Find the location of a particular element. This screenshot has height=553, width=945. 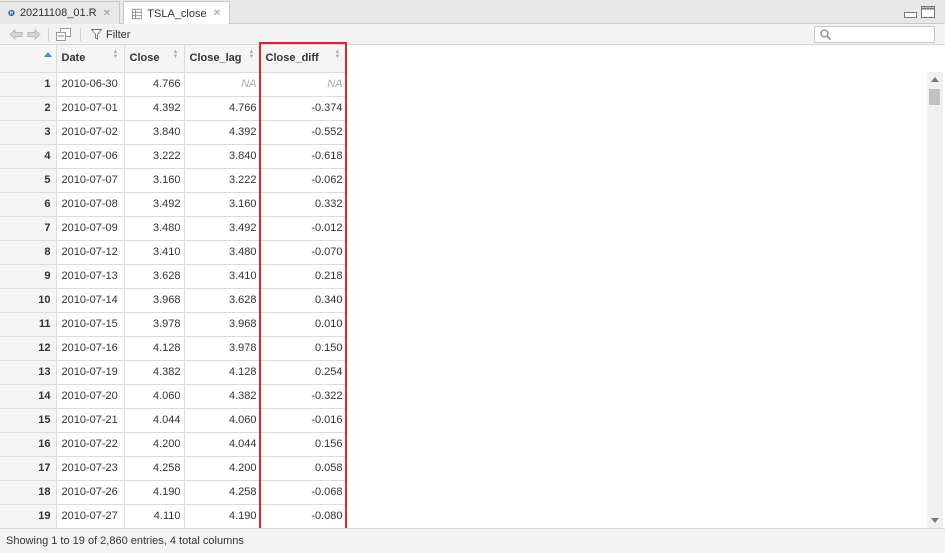

cell-close: 3.492 is located at coordinates (154, 204).